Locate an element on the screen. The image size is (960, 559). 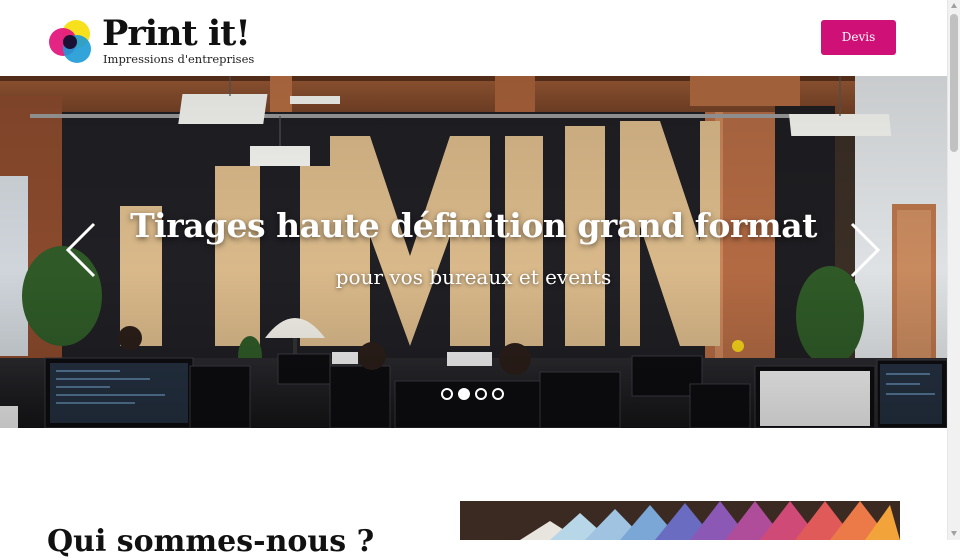
brand-tagline: Impressions d'entreprises is located at coordinates (179, 59).